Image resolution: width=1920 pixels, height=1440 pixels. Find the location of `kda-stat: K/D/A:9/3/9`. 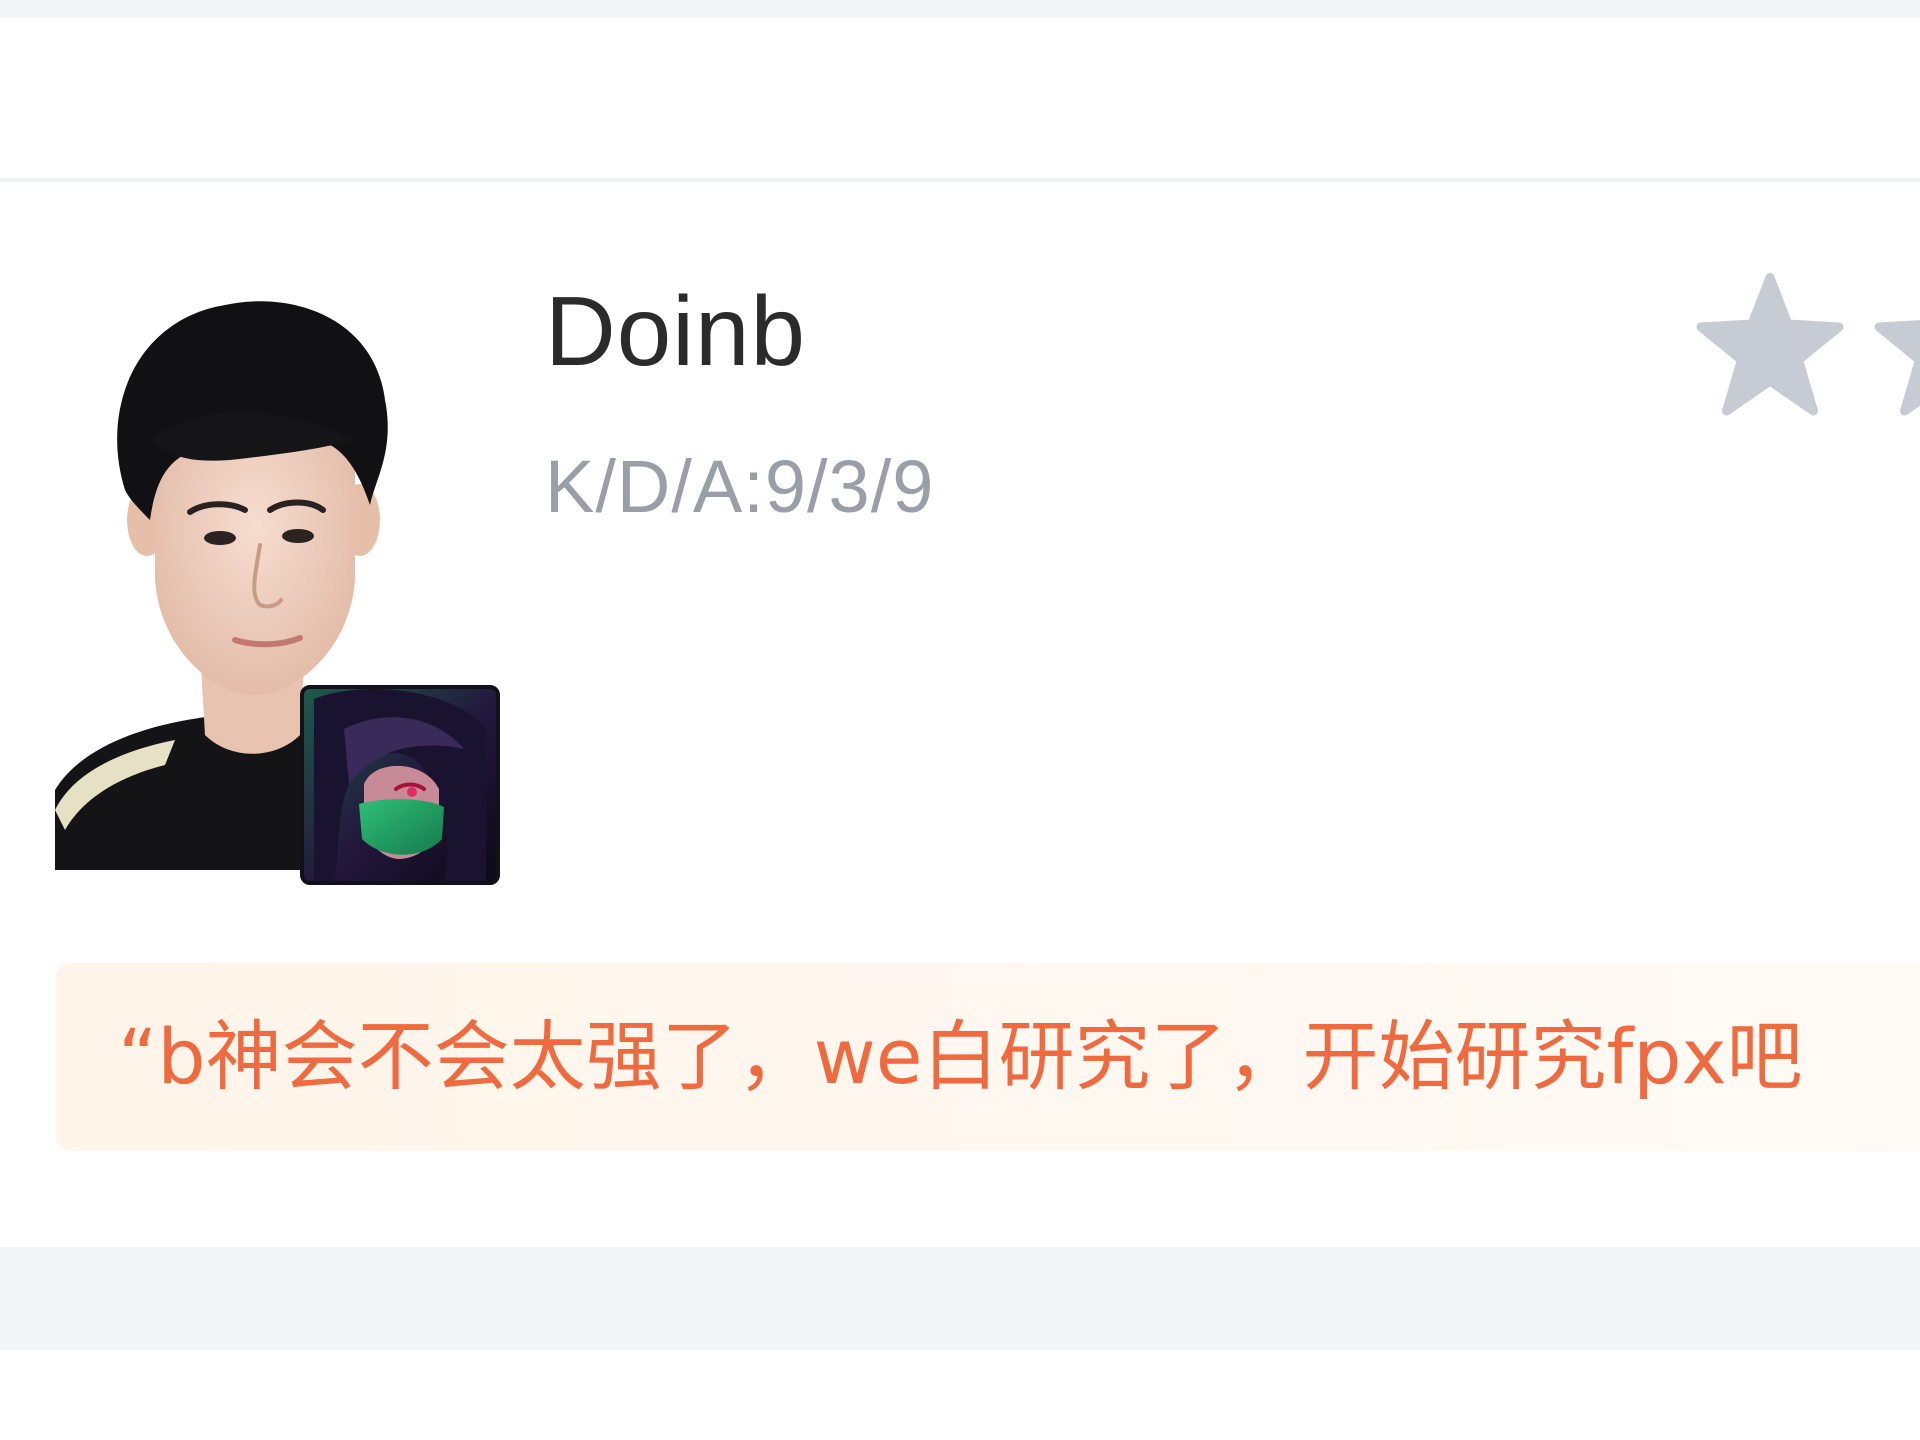

kda-stat: K/D/A:9/3/9 is located at coordinates (740, 486).